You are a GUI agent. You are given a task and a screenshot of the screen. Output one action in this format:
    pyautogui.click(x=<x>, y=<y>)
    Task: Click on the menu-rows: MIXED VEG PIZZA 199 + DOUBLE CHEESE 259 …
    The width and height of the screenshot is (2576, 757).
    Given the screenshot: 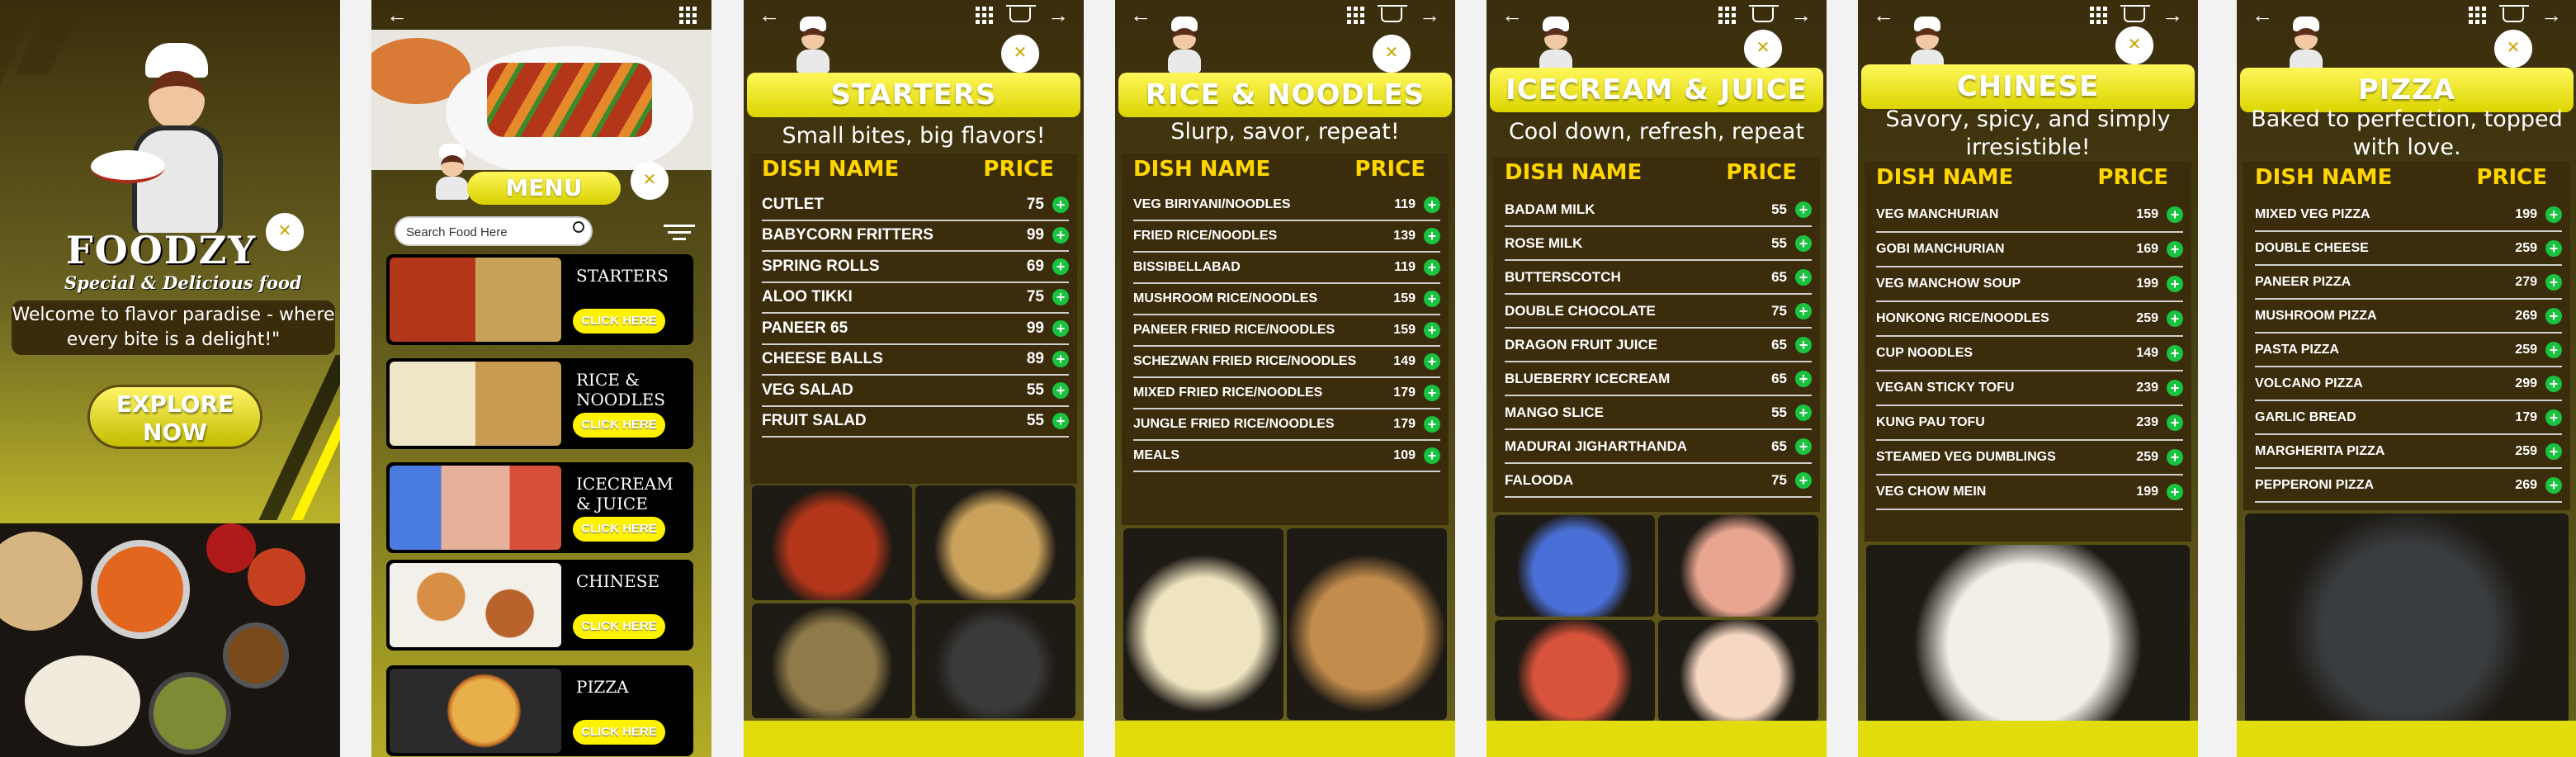 What is the action you would take?
    pyautogui.click(x=2406, y=347)
    